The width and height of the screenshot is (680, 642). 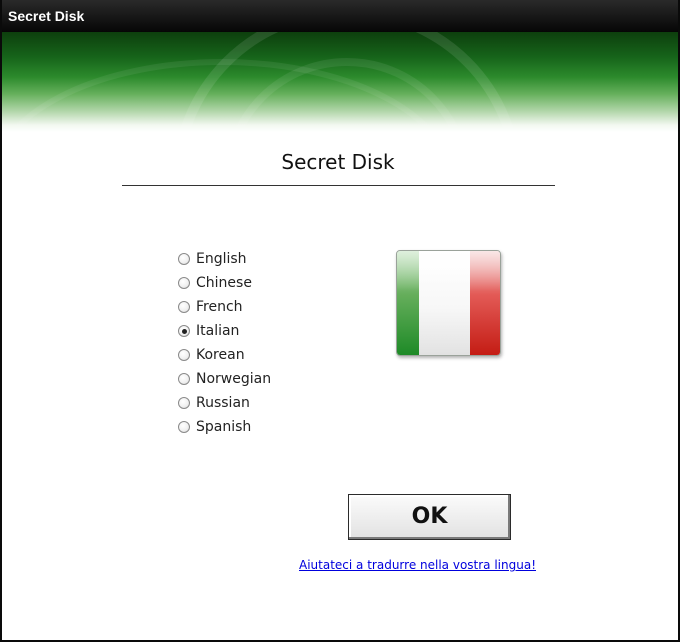 What do you see at coordinates (219, 307) in the screenshot?
I see `language-label: French` at bounding box center [219, 307].